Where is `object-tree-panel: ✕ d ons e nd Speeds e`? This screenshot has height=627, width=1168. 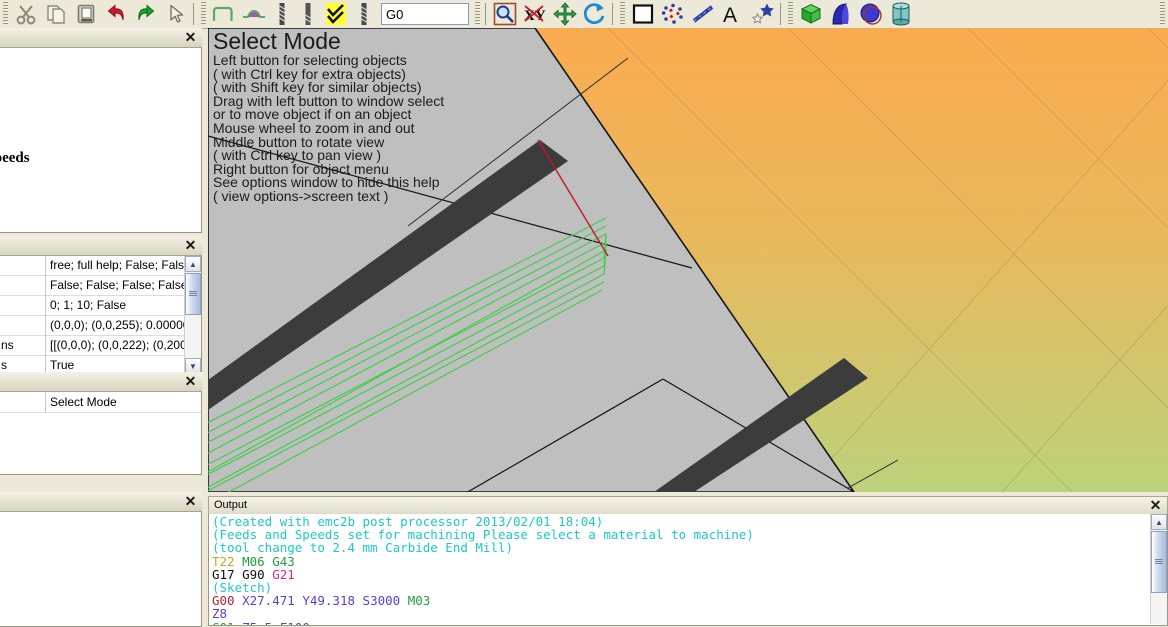 object-tree-panel: ✕ d ons e nd Speeds e is located at coordinates (101, 130).